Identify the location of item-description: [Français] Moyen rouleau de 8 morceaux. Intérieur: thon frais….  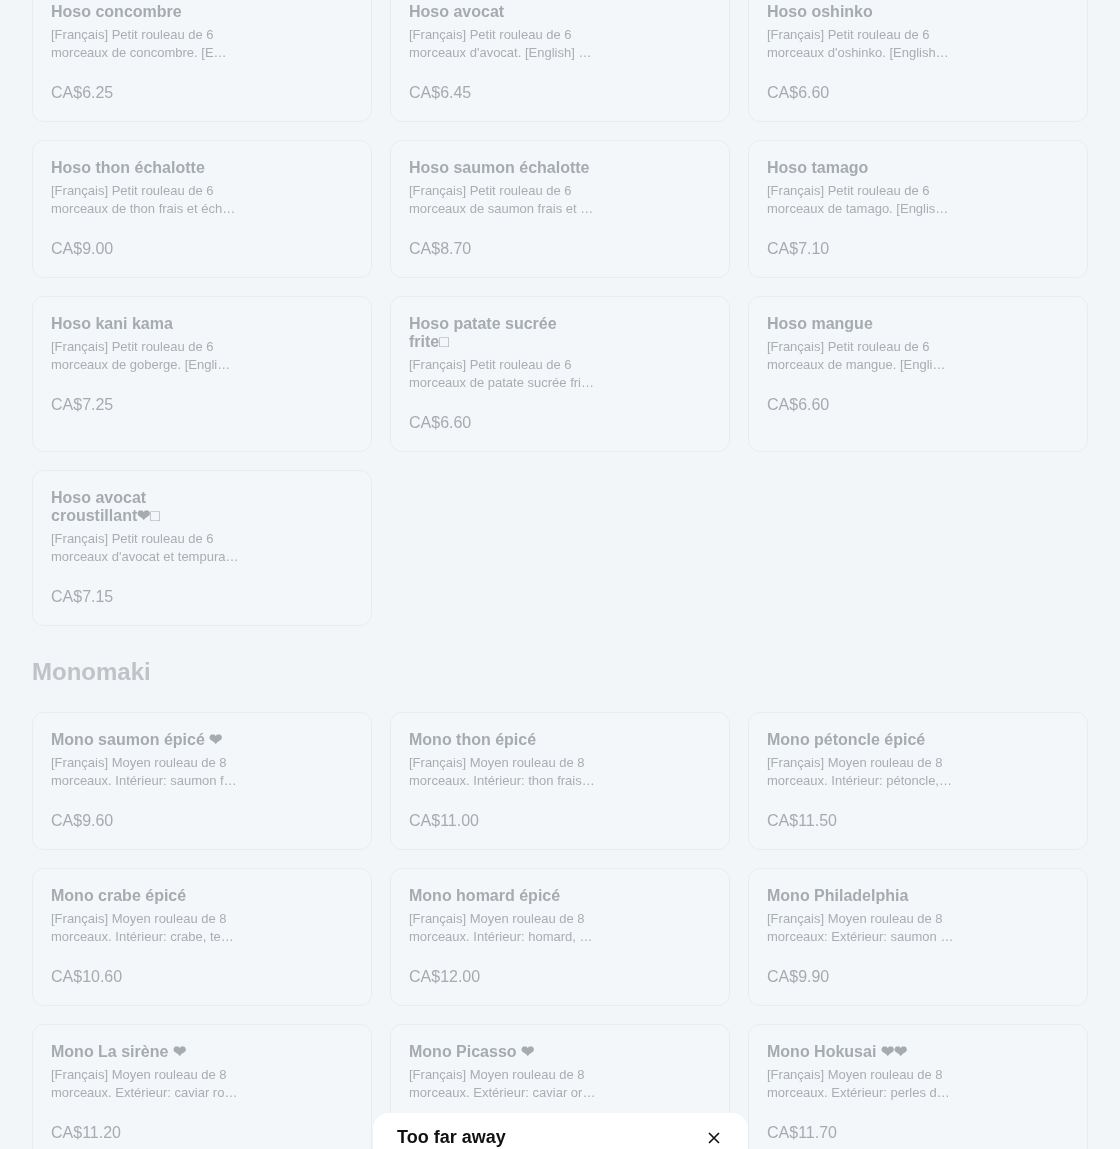
(502, 772).